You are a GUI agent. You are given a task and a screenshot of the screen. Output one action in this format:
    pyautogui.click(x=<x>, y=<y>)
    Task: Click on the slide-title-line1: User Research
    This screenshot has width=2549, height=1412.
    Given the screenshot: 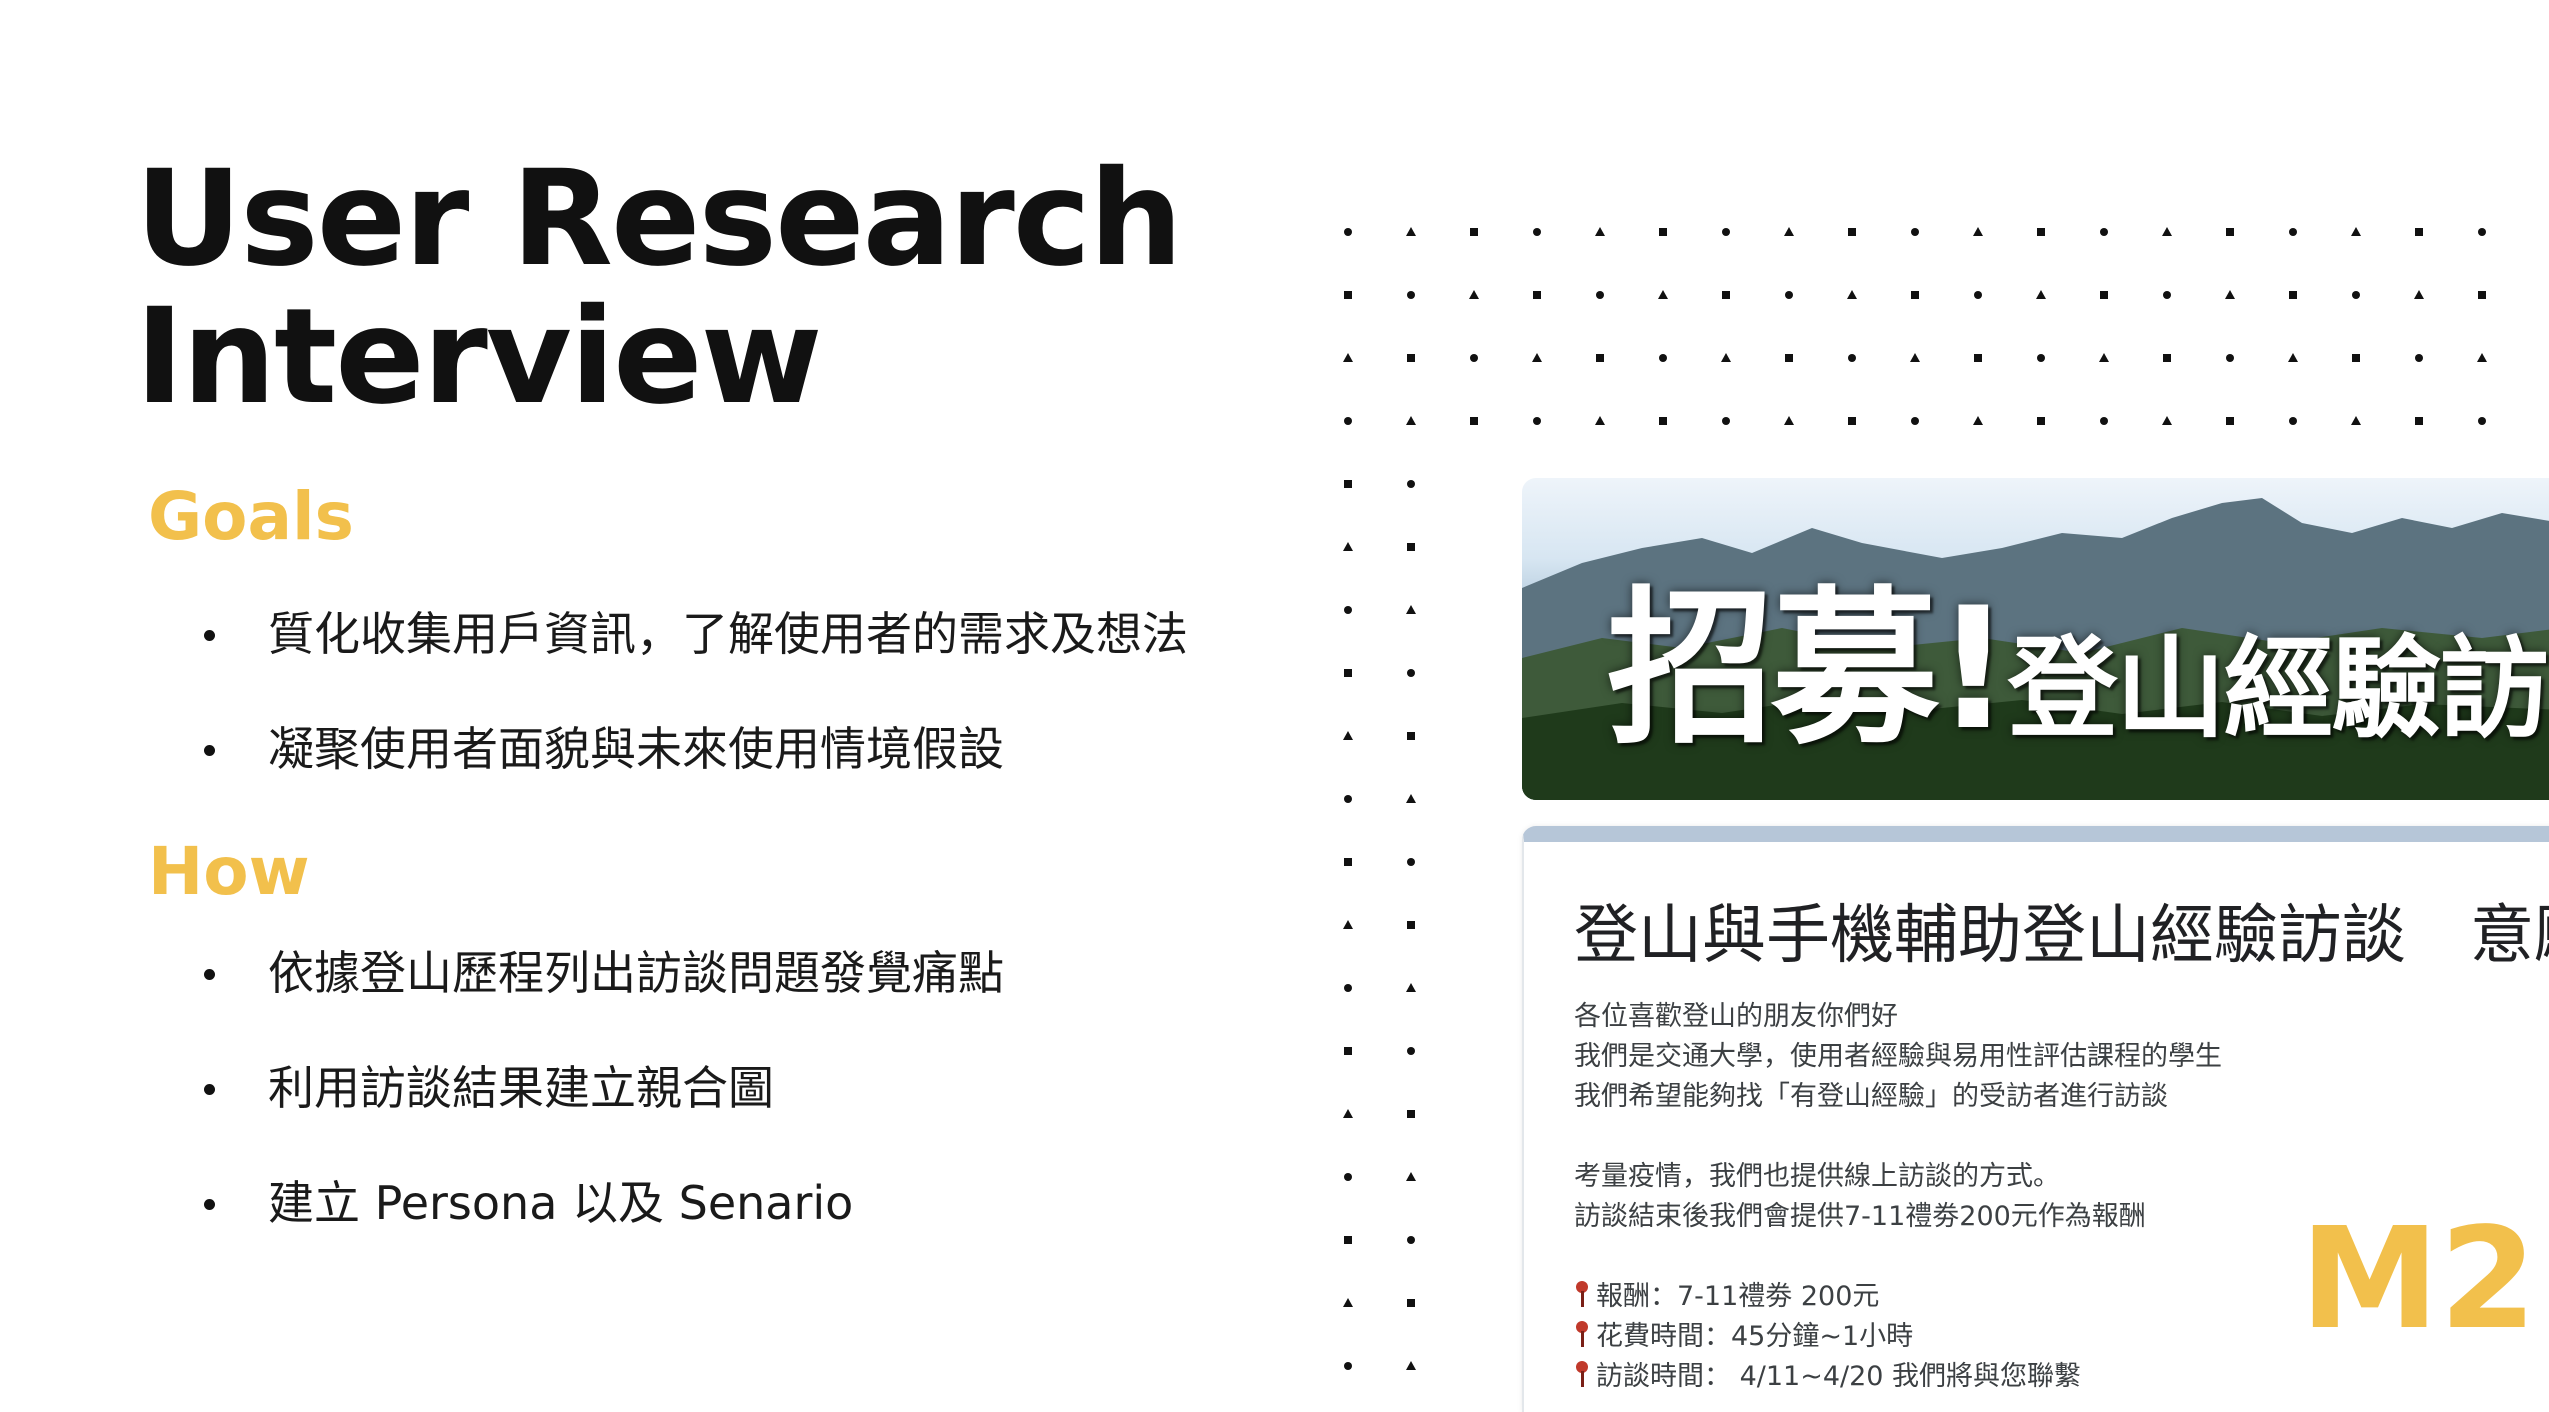 What is the action you would take?
    pyautogui.click(x=659, y=219)
    